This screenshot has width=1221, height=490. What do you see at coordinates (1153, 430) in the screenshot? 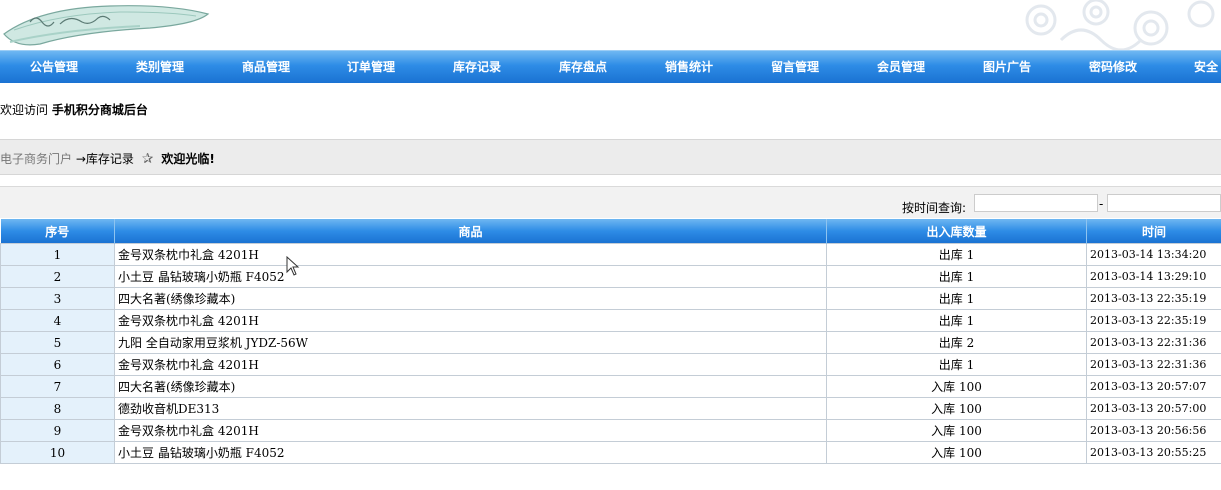
I see `row-time: 2013-03-13 20:56:56` at bounding box center [1153, 430].